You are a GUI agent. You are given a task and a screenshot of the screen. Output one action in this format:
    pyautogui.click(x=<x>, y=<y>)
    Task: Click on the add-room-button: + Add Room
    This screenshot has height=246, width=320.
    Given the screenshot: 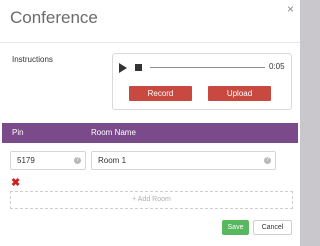 What is the action you would take?
    pyautogui.click(x=151, y=200)
    